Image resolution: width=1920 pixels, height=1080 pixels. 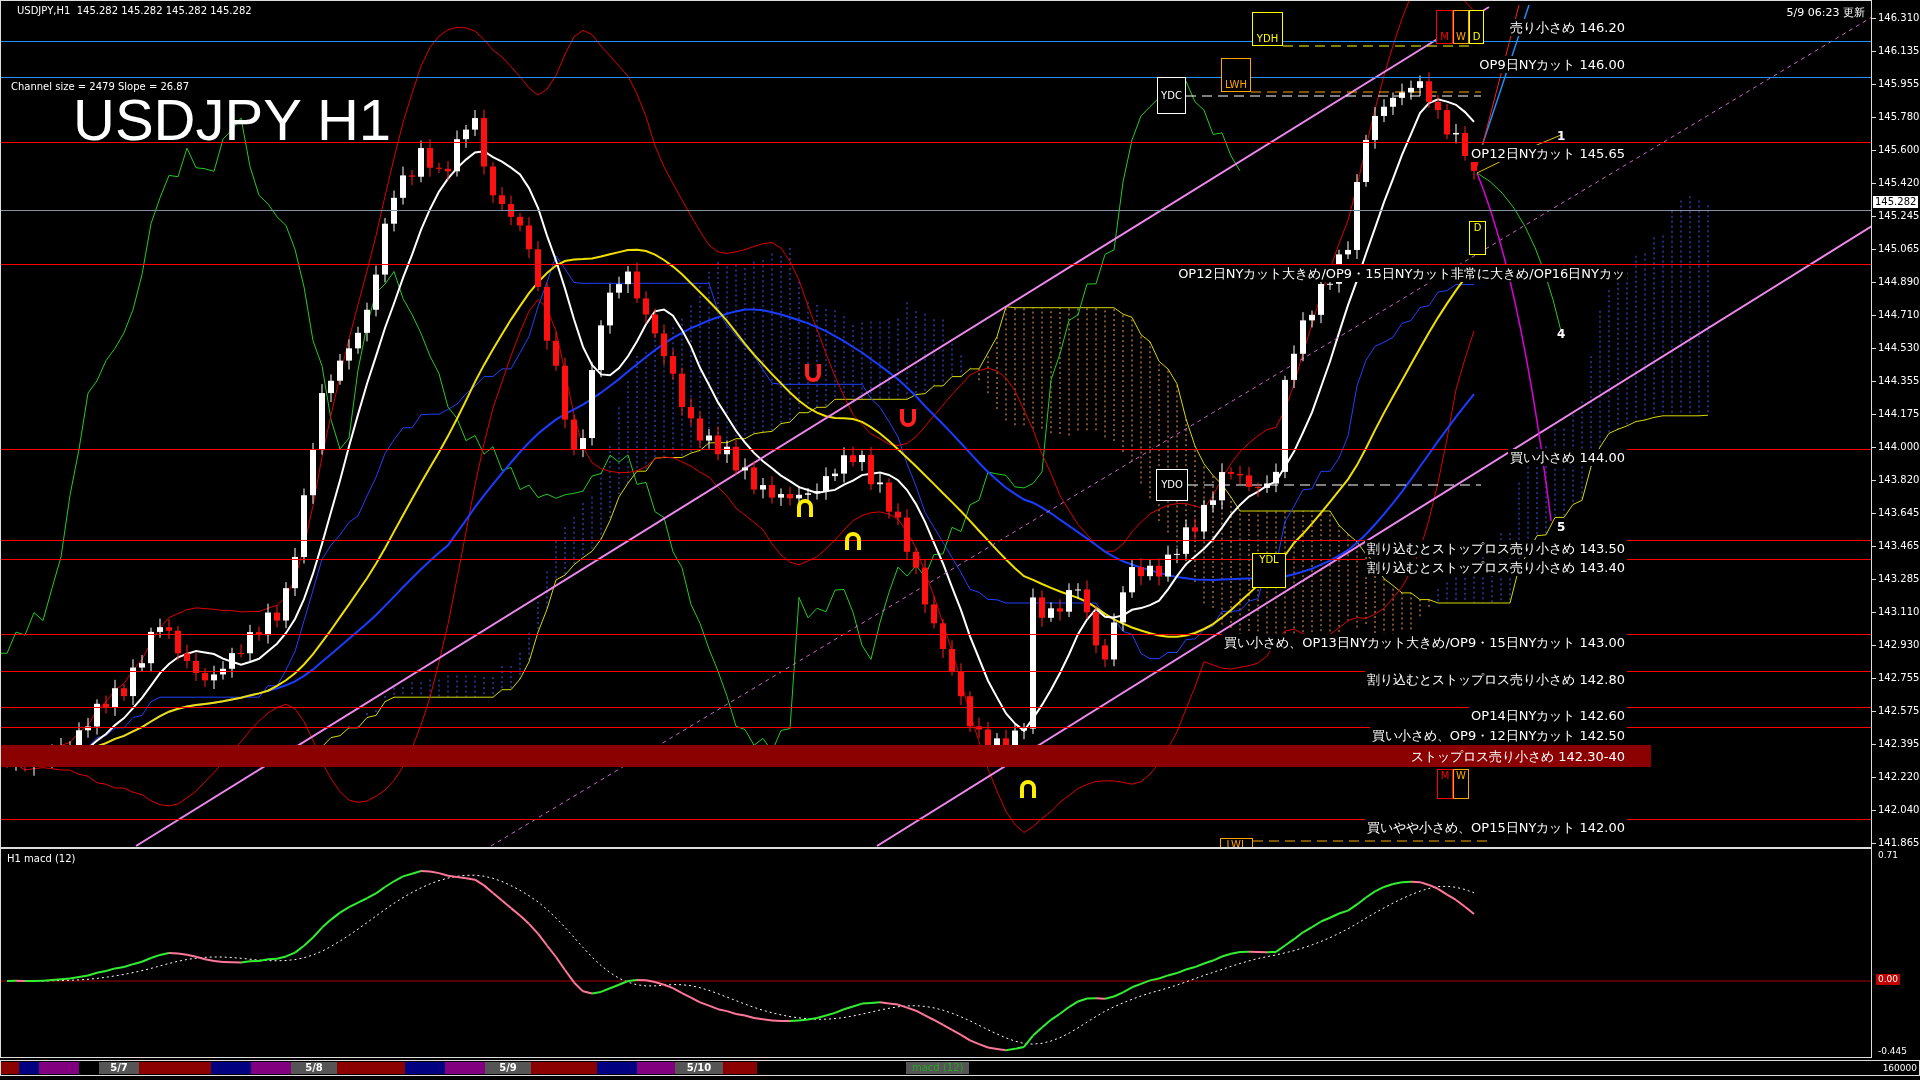 What do you see at coordinates (1896, 216) in the screenshot?
I see `price-tick: 145.245` at bounding box center [1896, 216].